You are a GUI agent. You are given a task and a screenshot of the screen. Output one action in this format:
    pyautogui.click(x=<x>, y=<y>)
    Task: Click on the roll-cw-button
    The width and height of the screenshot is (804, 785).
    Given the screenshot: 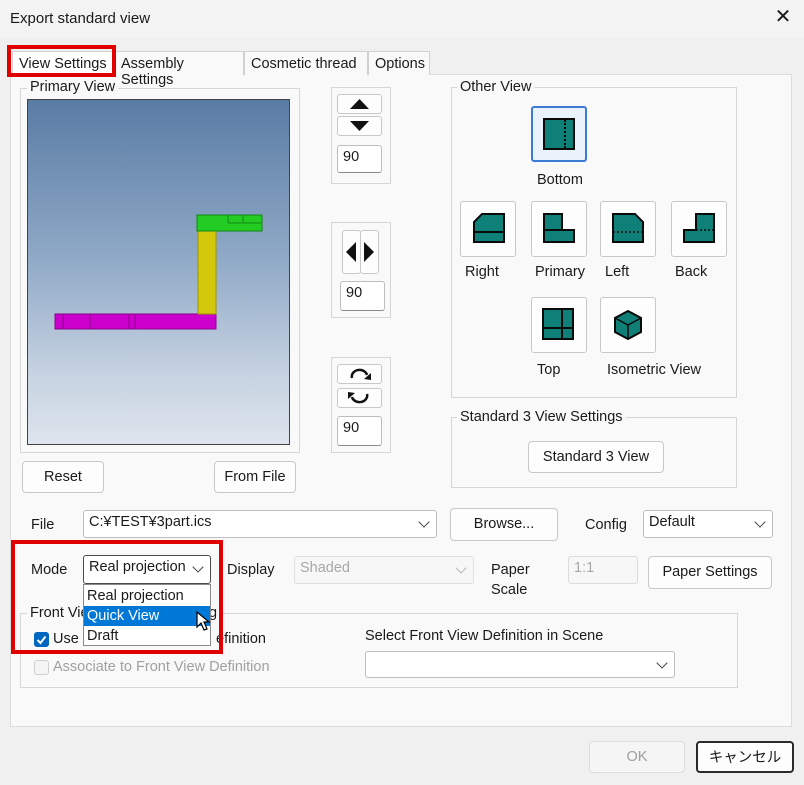 What is the action you would take?
    pyautogui.click(x=359, y=374)
    